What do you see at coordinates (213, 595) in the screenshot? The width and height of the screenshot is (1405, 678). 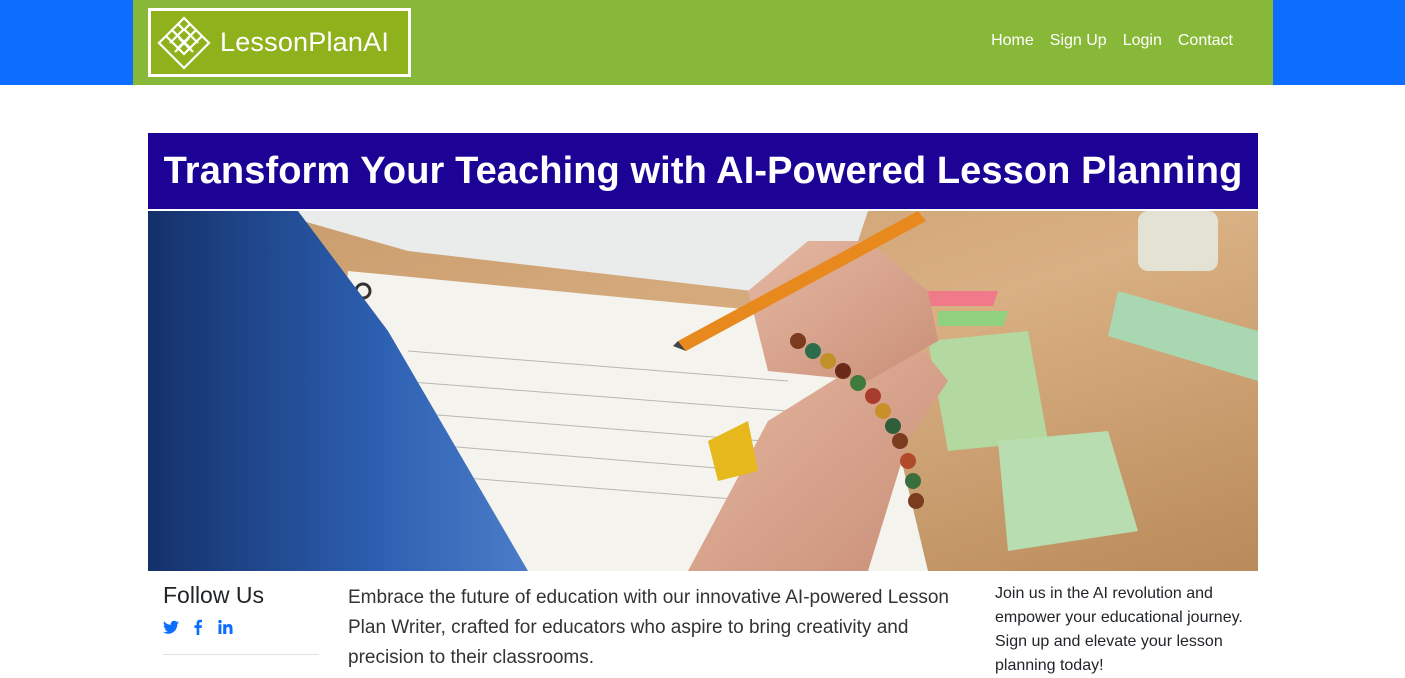 I see `follow-heading: Follow Us` at bounding box center [213, 595].